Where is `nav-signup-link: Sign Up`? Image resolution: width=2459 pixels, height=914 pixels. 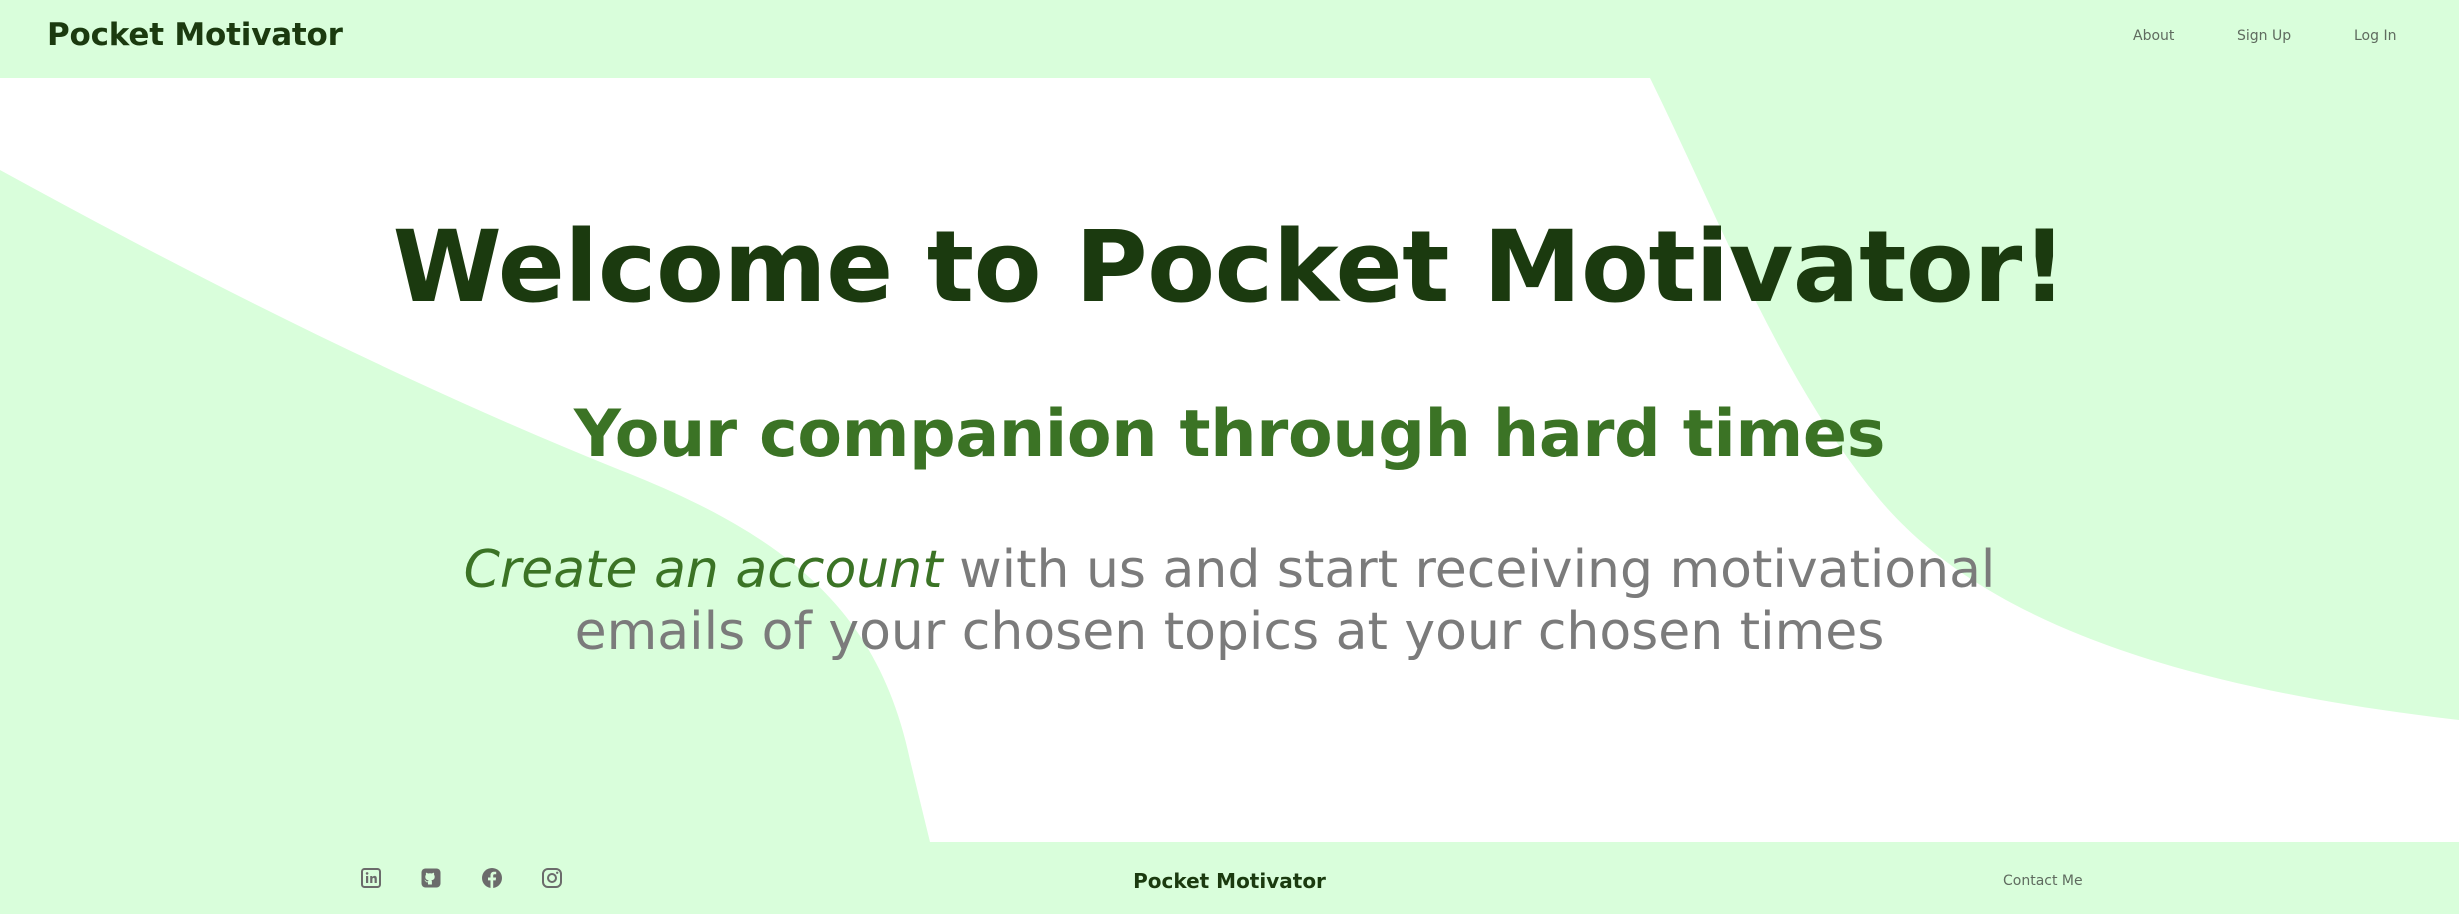 nav-signup-link: Sign Up is located at coordinates (2264, 36).